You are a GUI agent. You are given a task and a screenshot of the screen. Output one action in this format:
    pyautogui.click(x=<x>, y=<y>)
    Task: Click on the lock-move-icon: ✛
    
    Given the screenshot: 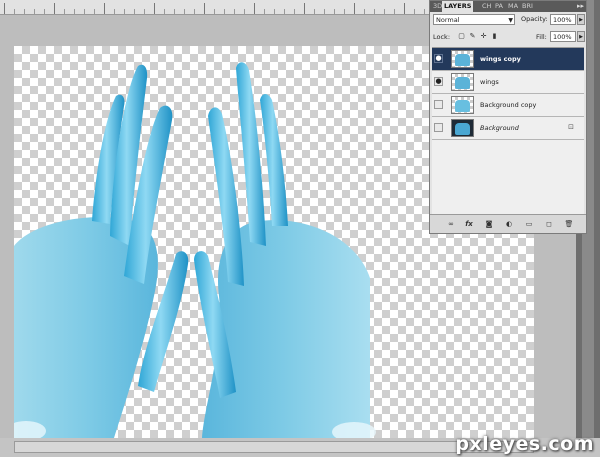 What is the action you would take?
    pyautogui.click(x=483, y=36)
    